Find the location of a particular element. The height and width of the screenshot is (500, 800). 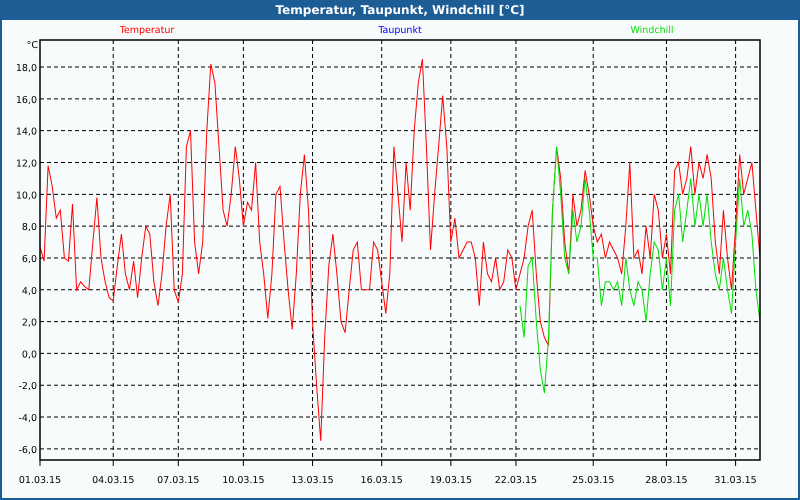

axis-label: 01.03.15 is located at coordinates (40, 480).